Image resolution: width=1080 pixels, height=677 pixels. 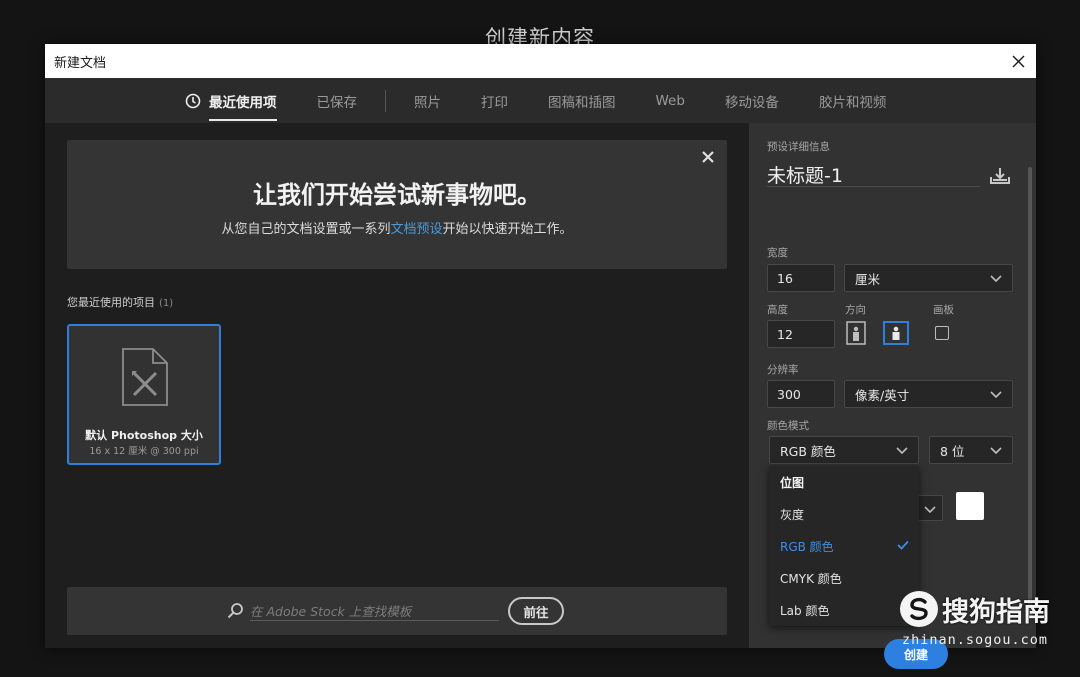 I want to click on option-label: CMYK 颜色, so click(x=811, y=578).